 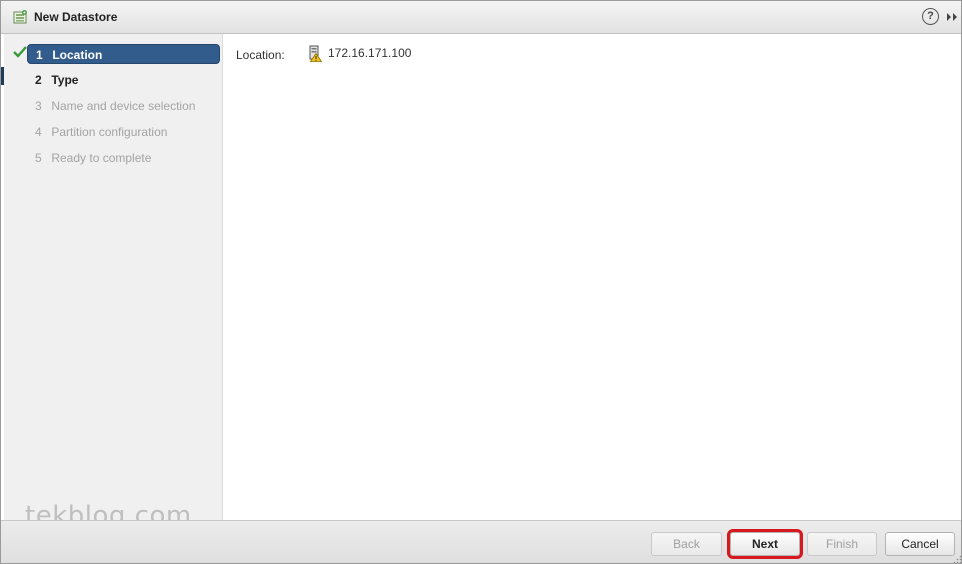 I want to click on step-location: 1 Location, so click(x=123, y=54).